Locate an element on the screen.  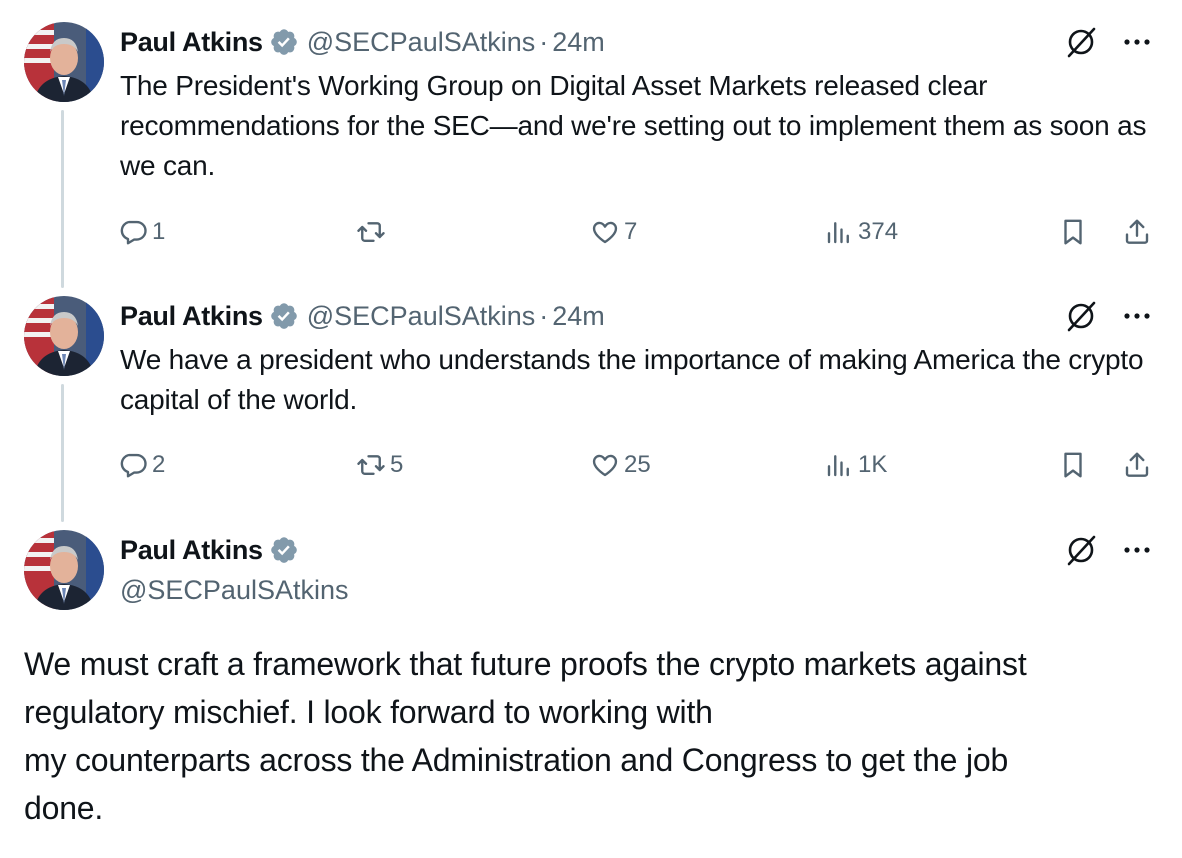
like-count: 7 is located at coordinates (631, 231).